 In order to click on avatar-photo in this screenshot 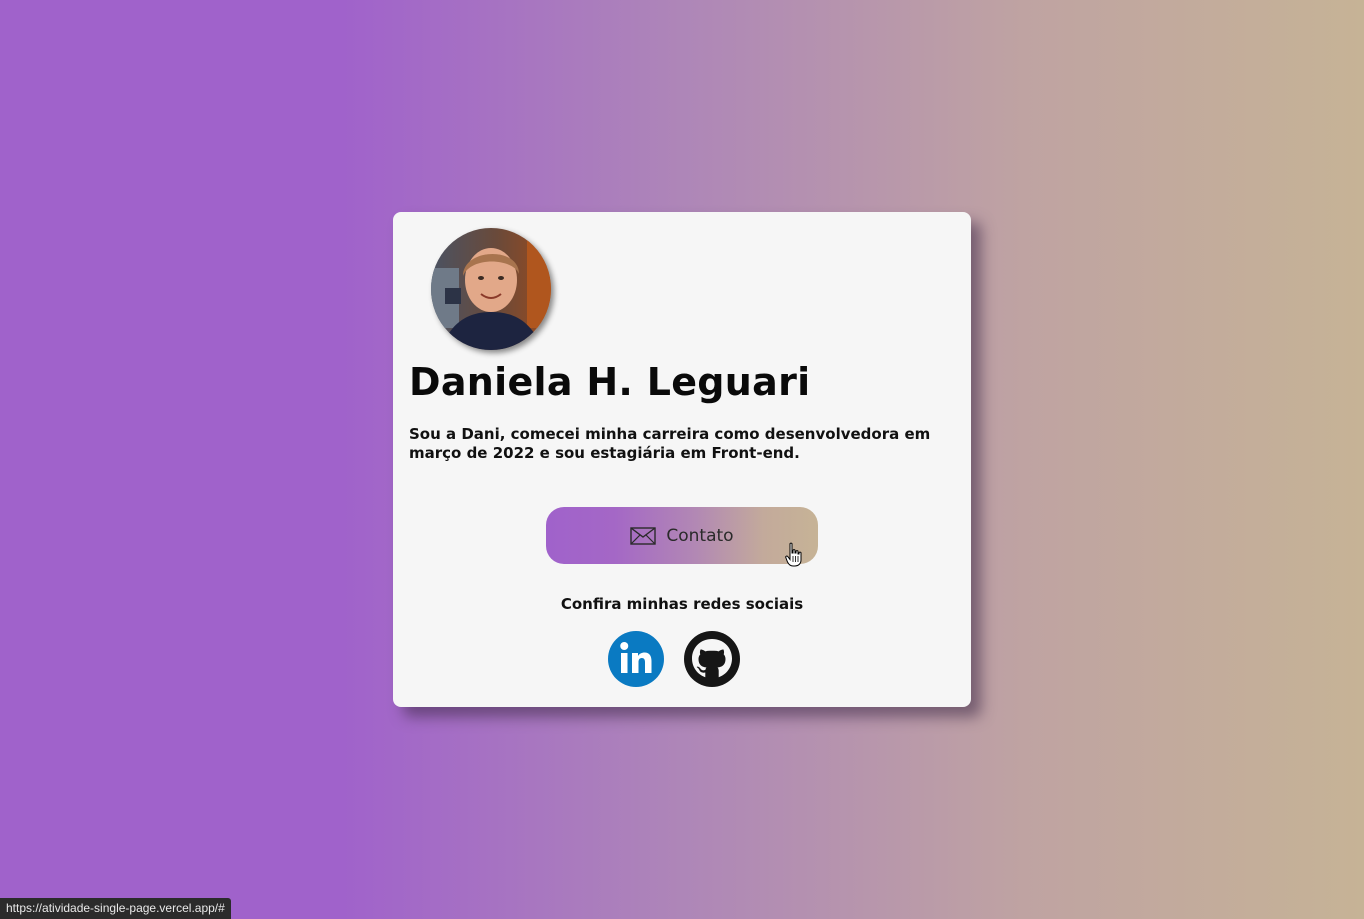, I will do `click(491, 289)`.